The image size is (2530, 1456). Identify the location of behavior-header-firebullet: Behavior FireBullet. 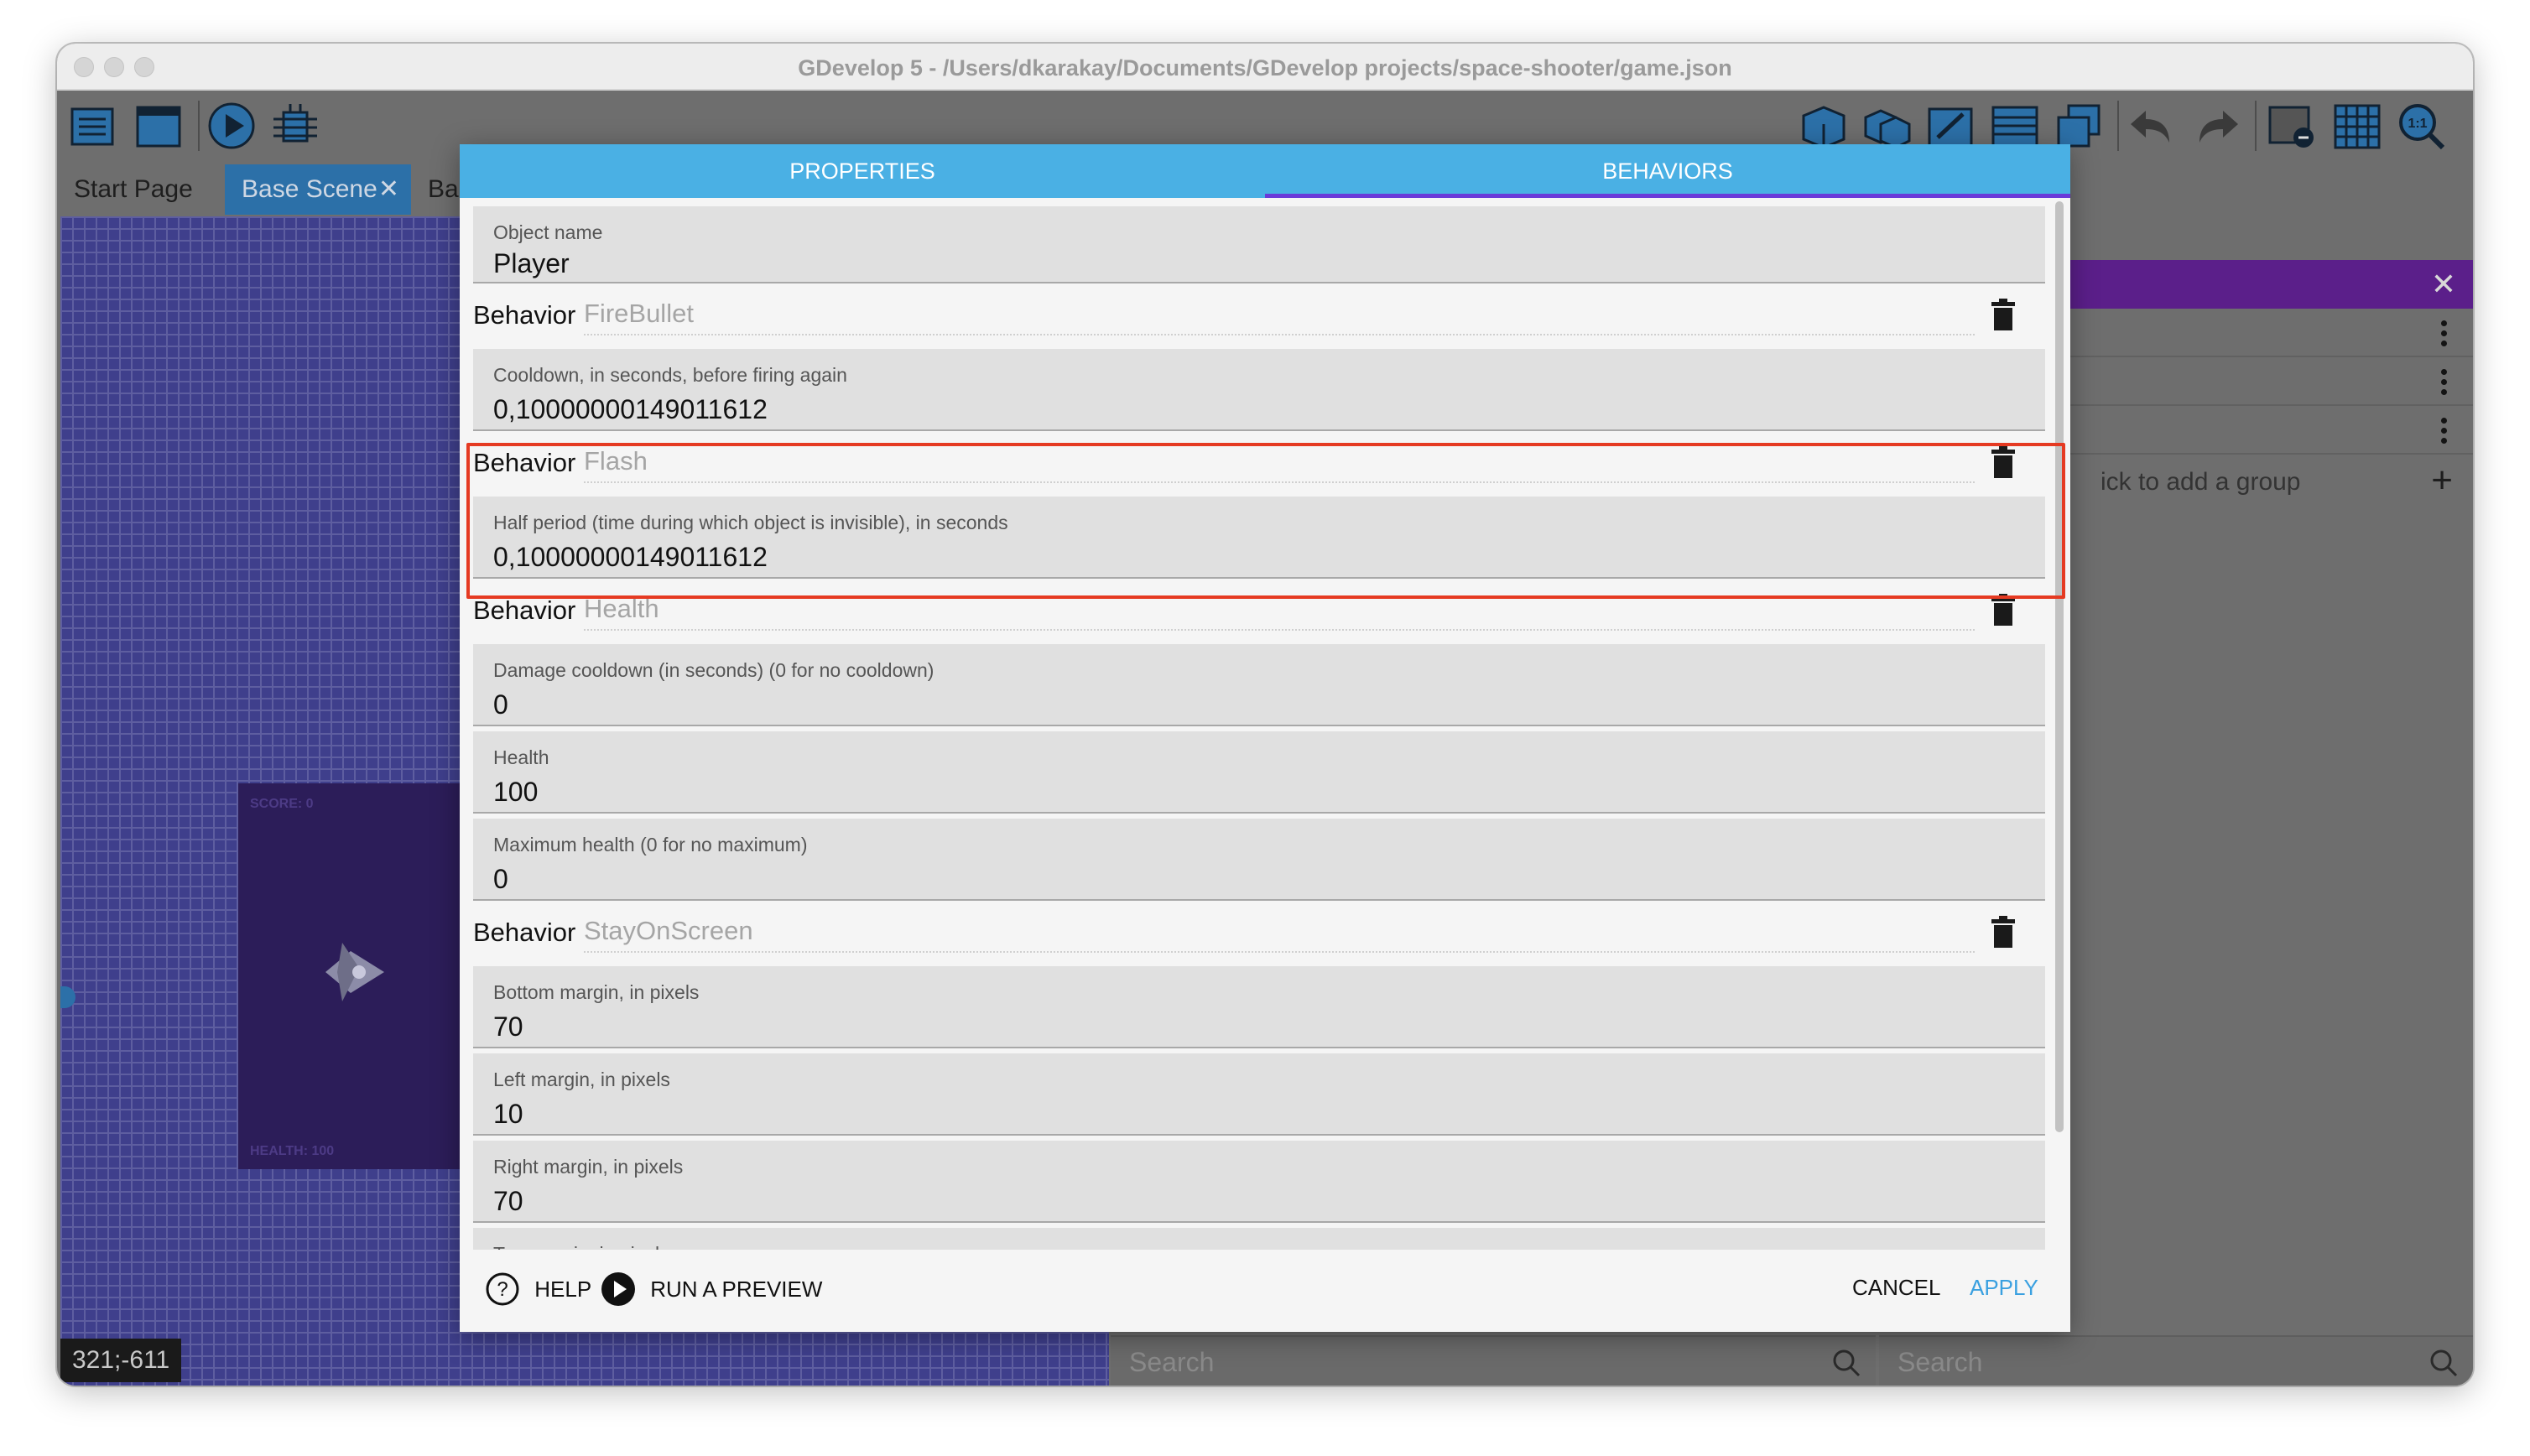
(1259, 315).